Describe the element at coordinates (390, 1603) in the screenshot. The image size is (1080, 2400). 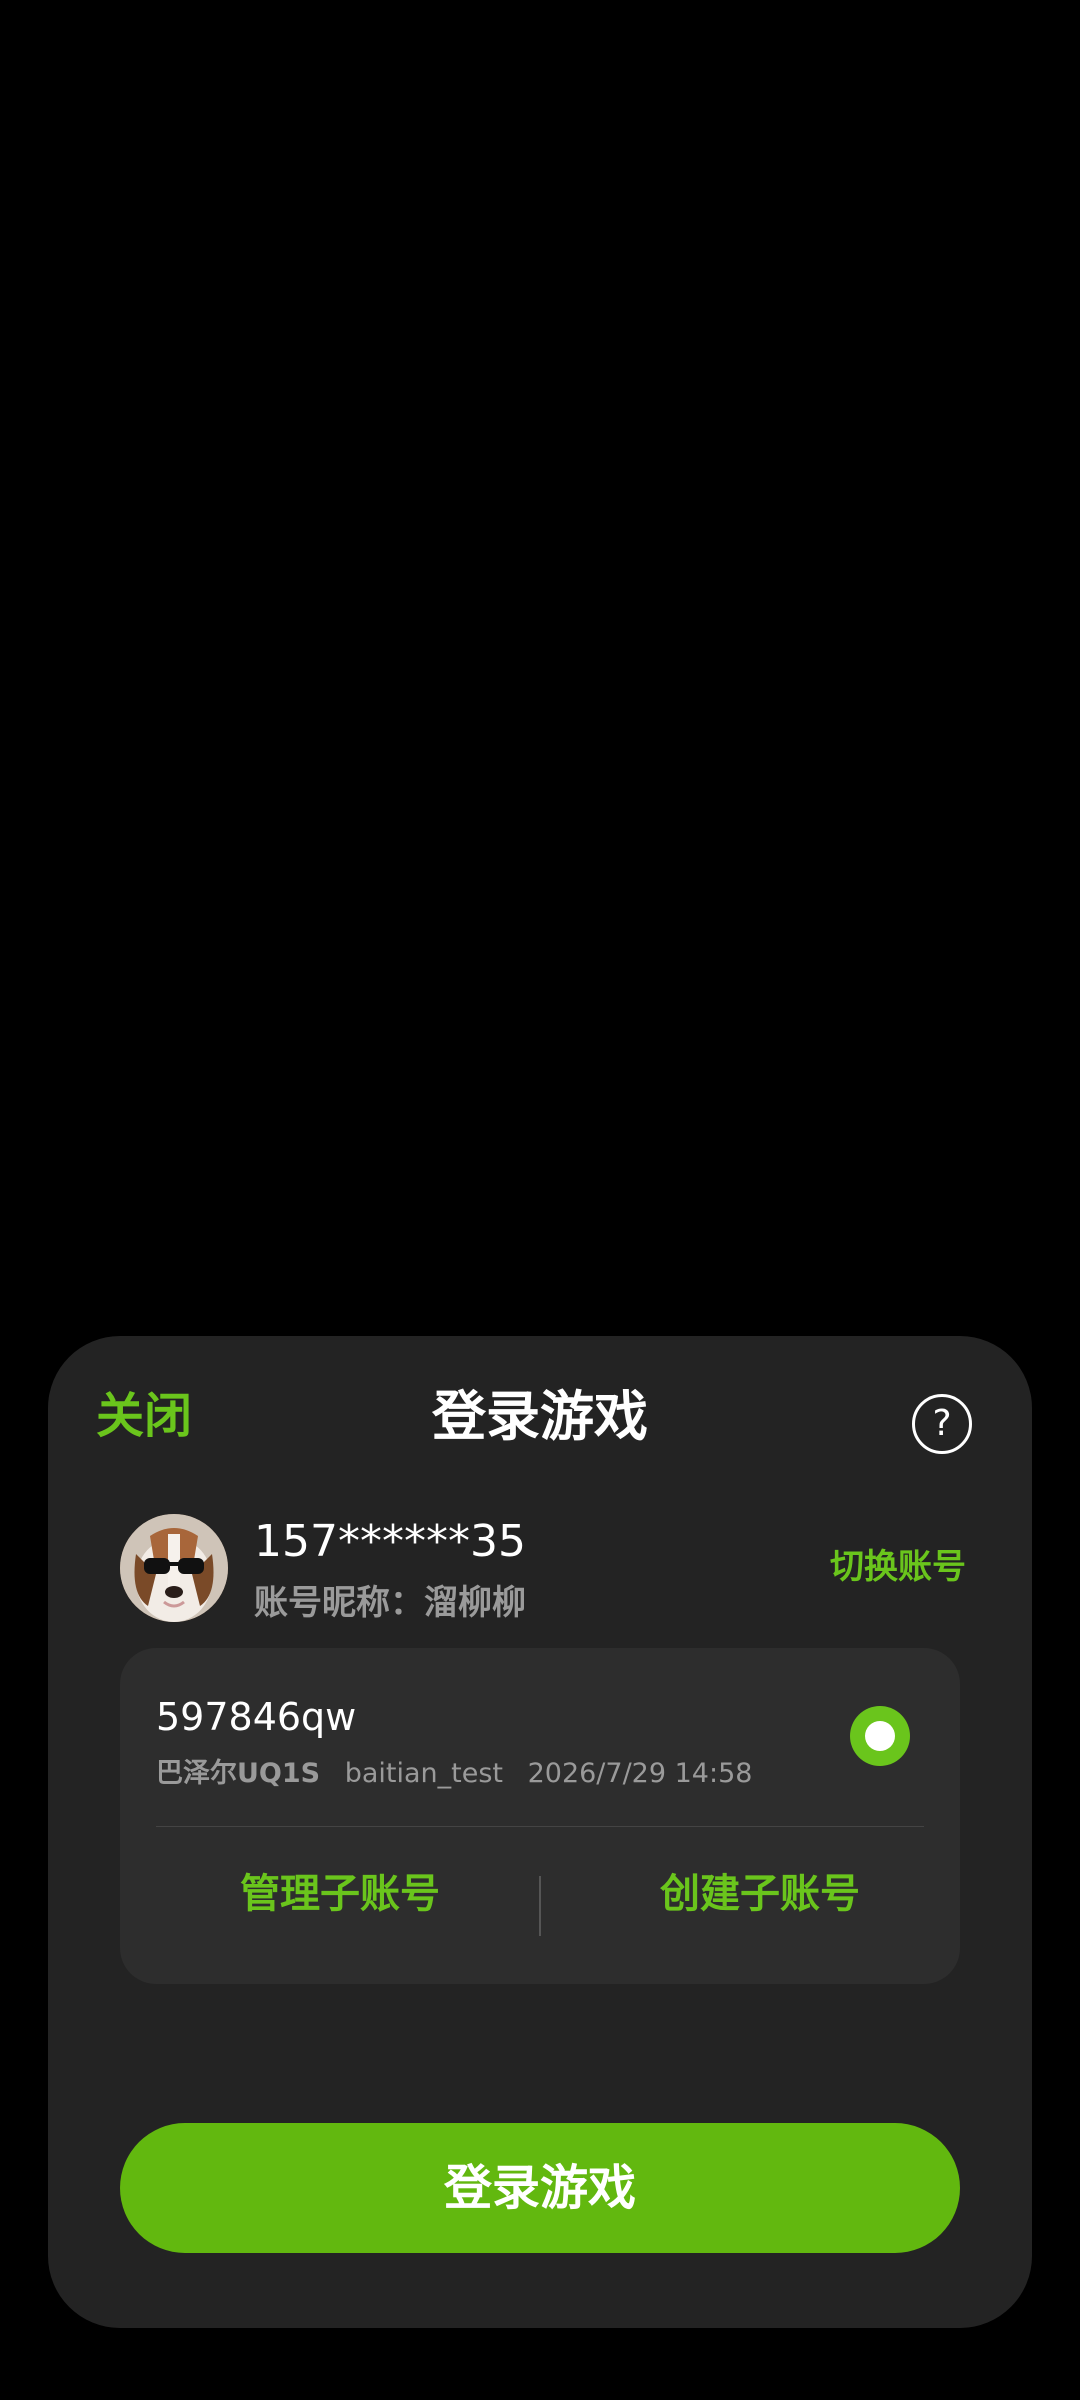
I see `account-nickname: 账号昵称：溜柳柳` at that location.